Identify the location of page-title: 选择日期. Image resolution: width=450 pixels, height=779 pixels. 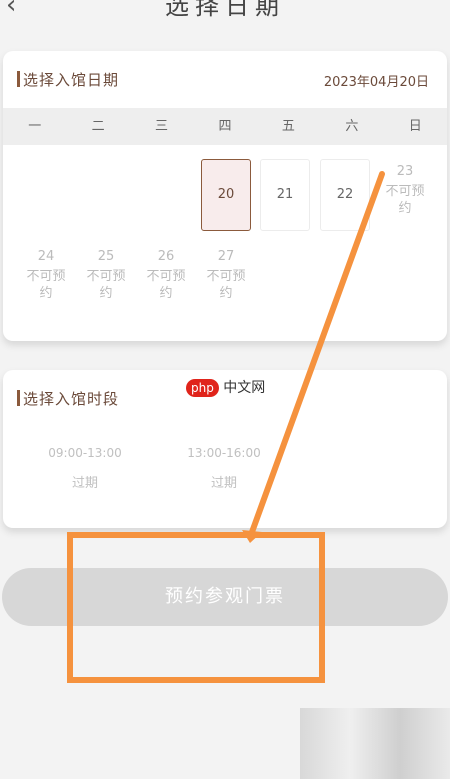
(225, 10).